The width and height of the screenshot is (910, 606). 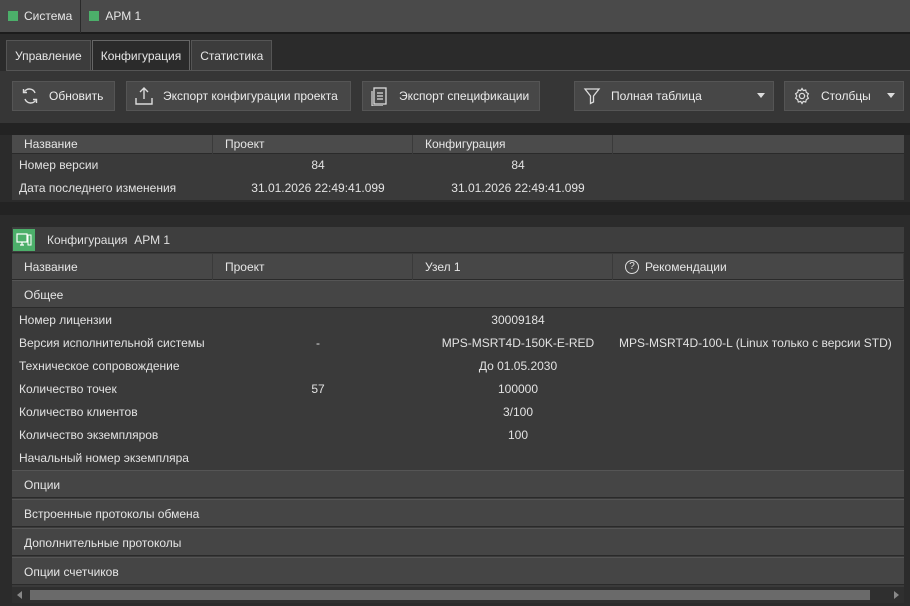 What do you see at coordinates (455, 17) in the screenshot?
I see `breadcrumb: Система АРМ 1` at bounding box center [455, 17].